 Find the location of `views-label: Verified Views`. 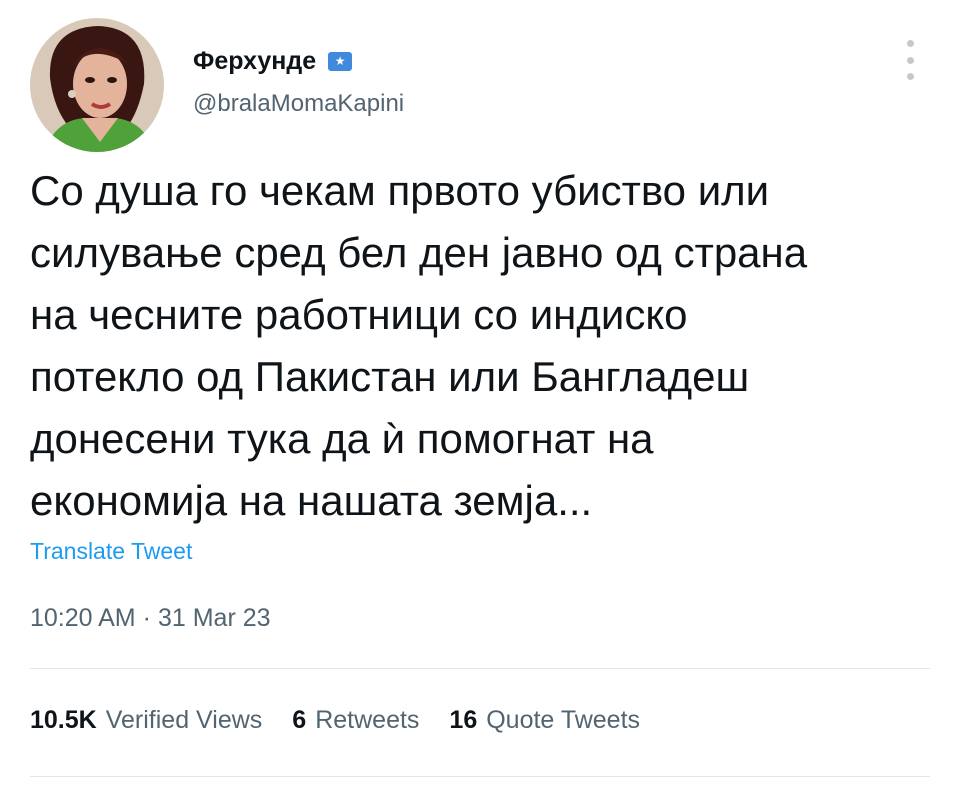

views-label: Verified Views is located at coordinates (184, 720).